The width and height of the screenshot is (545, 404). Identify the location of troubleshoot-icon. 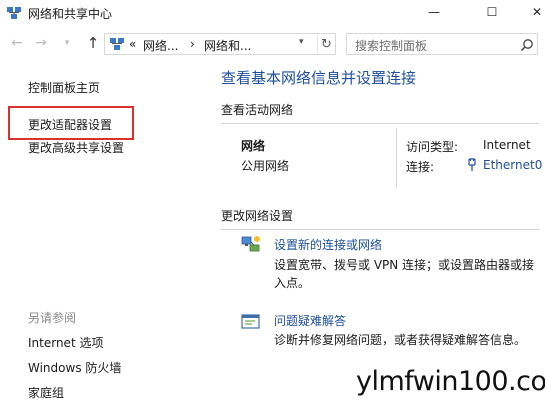
(250, 321).